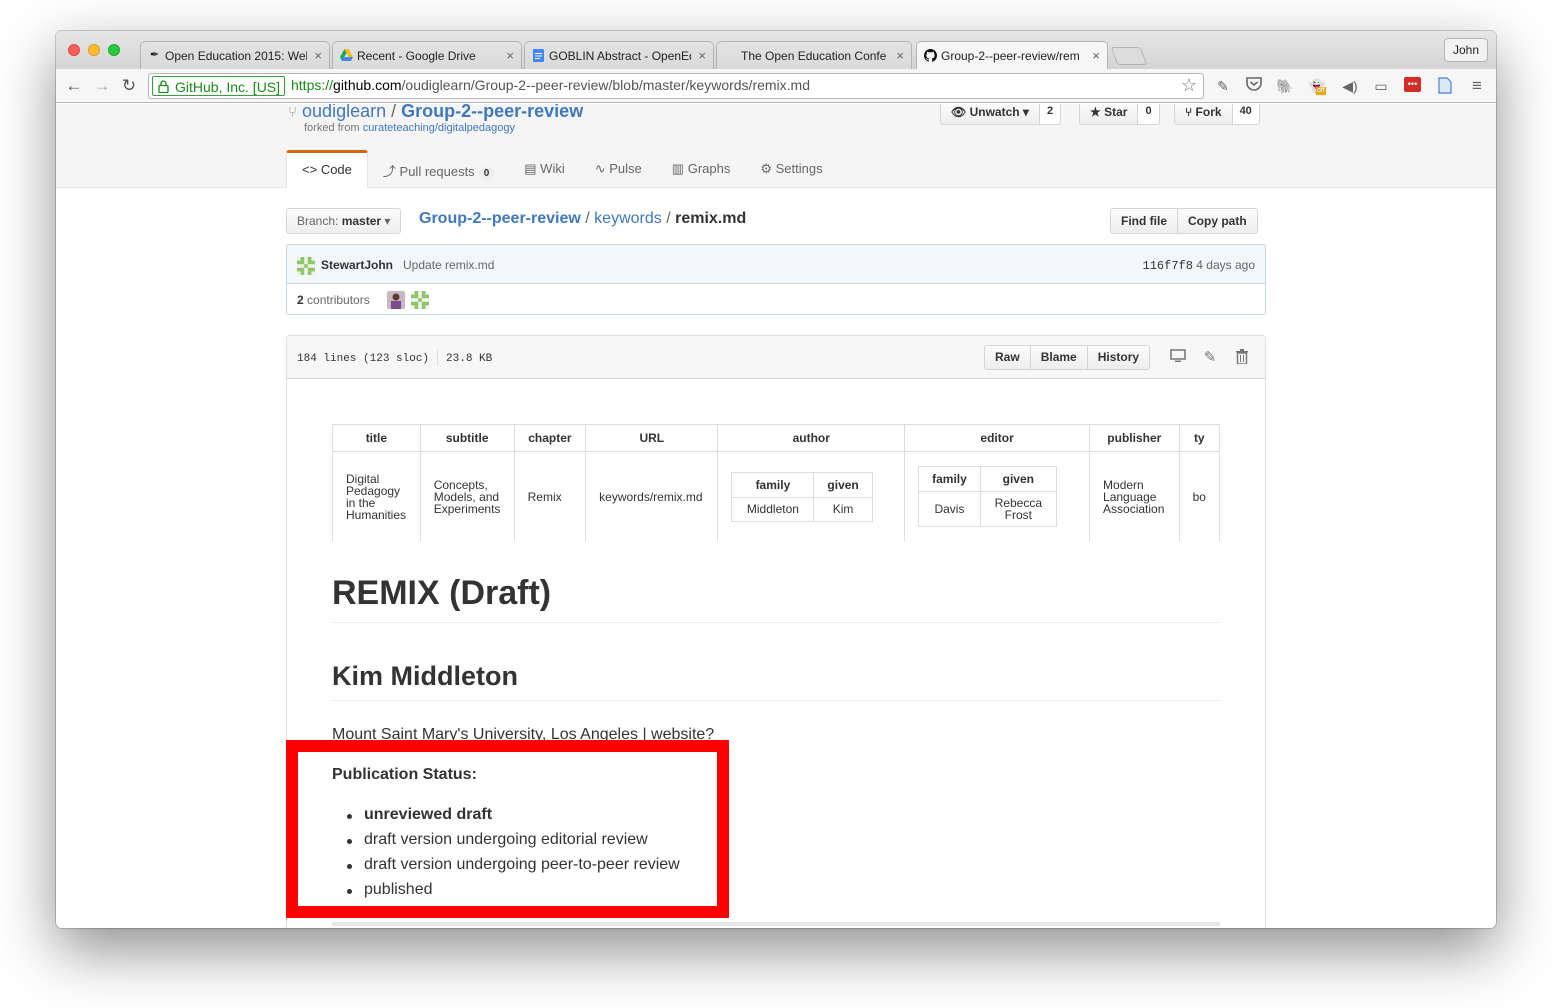  Describe the element at coordinates (1144, 221) in the screenshot. I see `find-file-button: Find file` at that location.